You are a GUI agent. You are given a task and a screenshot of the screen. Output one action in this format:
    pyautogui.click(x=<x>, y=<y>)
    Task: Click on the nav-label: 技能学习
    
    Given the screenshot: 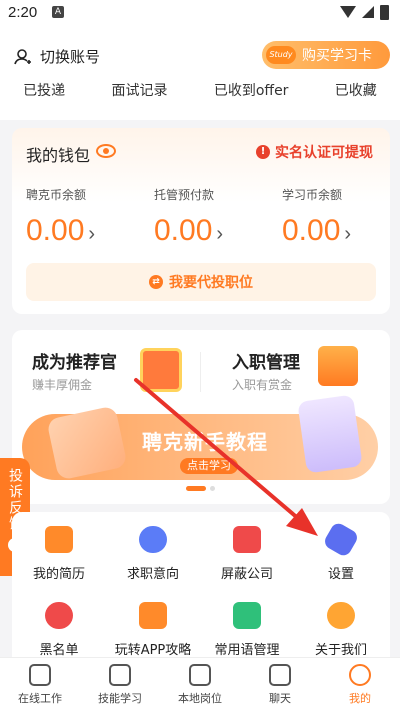 What is the action you would take?
    pyautogui.click(x=120, y=698)
    